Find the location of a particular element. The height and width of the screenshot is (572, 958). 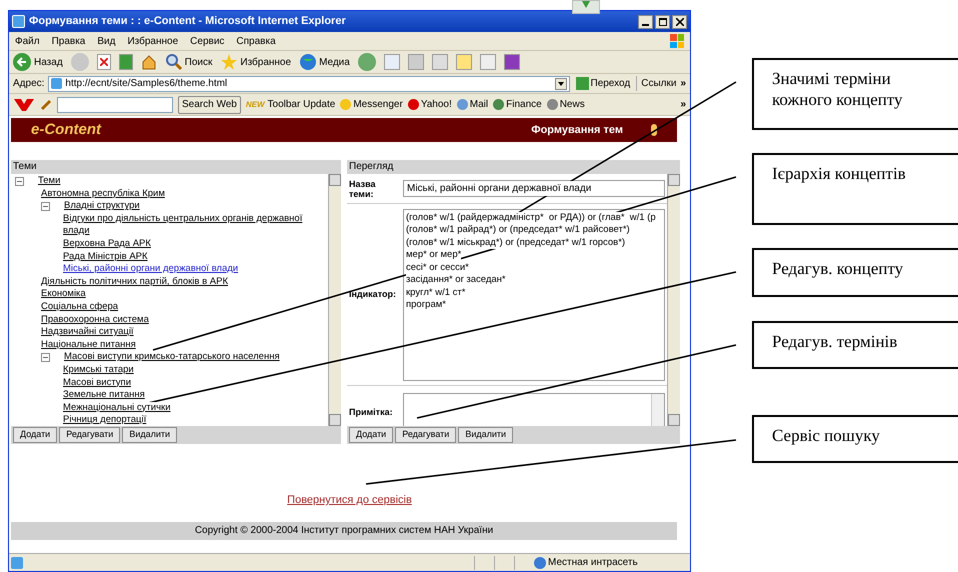

tree-item-link: Владні структури is located at coordinates (102, 206).